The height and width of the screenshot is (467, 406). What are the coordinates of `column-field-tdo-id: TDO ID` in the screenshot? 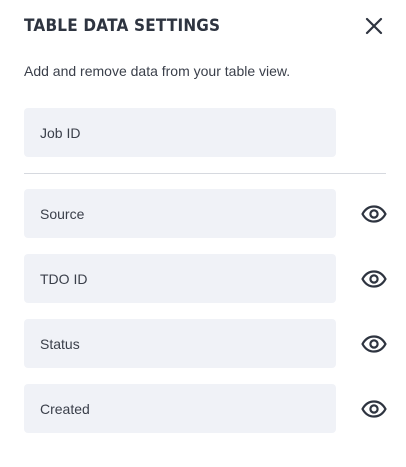 It's located at (180, 278).